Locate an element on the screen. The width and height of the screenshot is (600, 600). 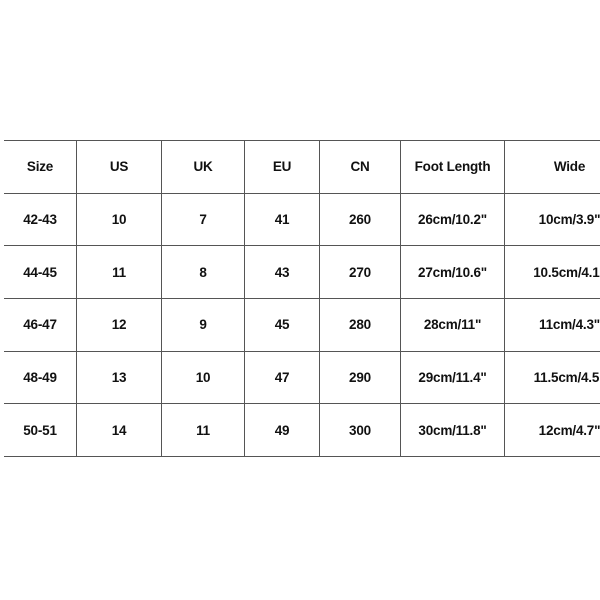
column-header-eu: EU is located at coordinates (282, 167).